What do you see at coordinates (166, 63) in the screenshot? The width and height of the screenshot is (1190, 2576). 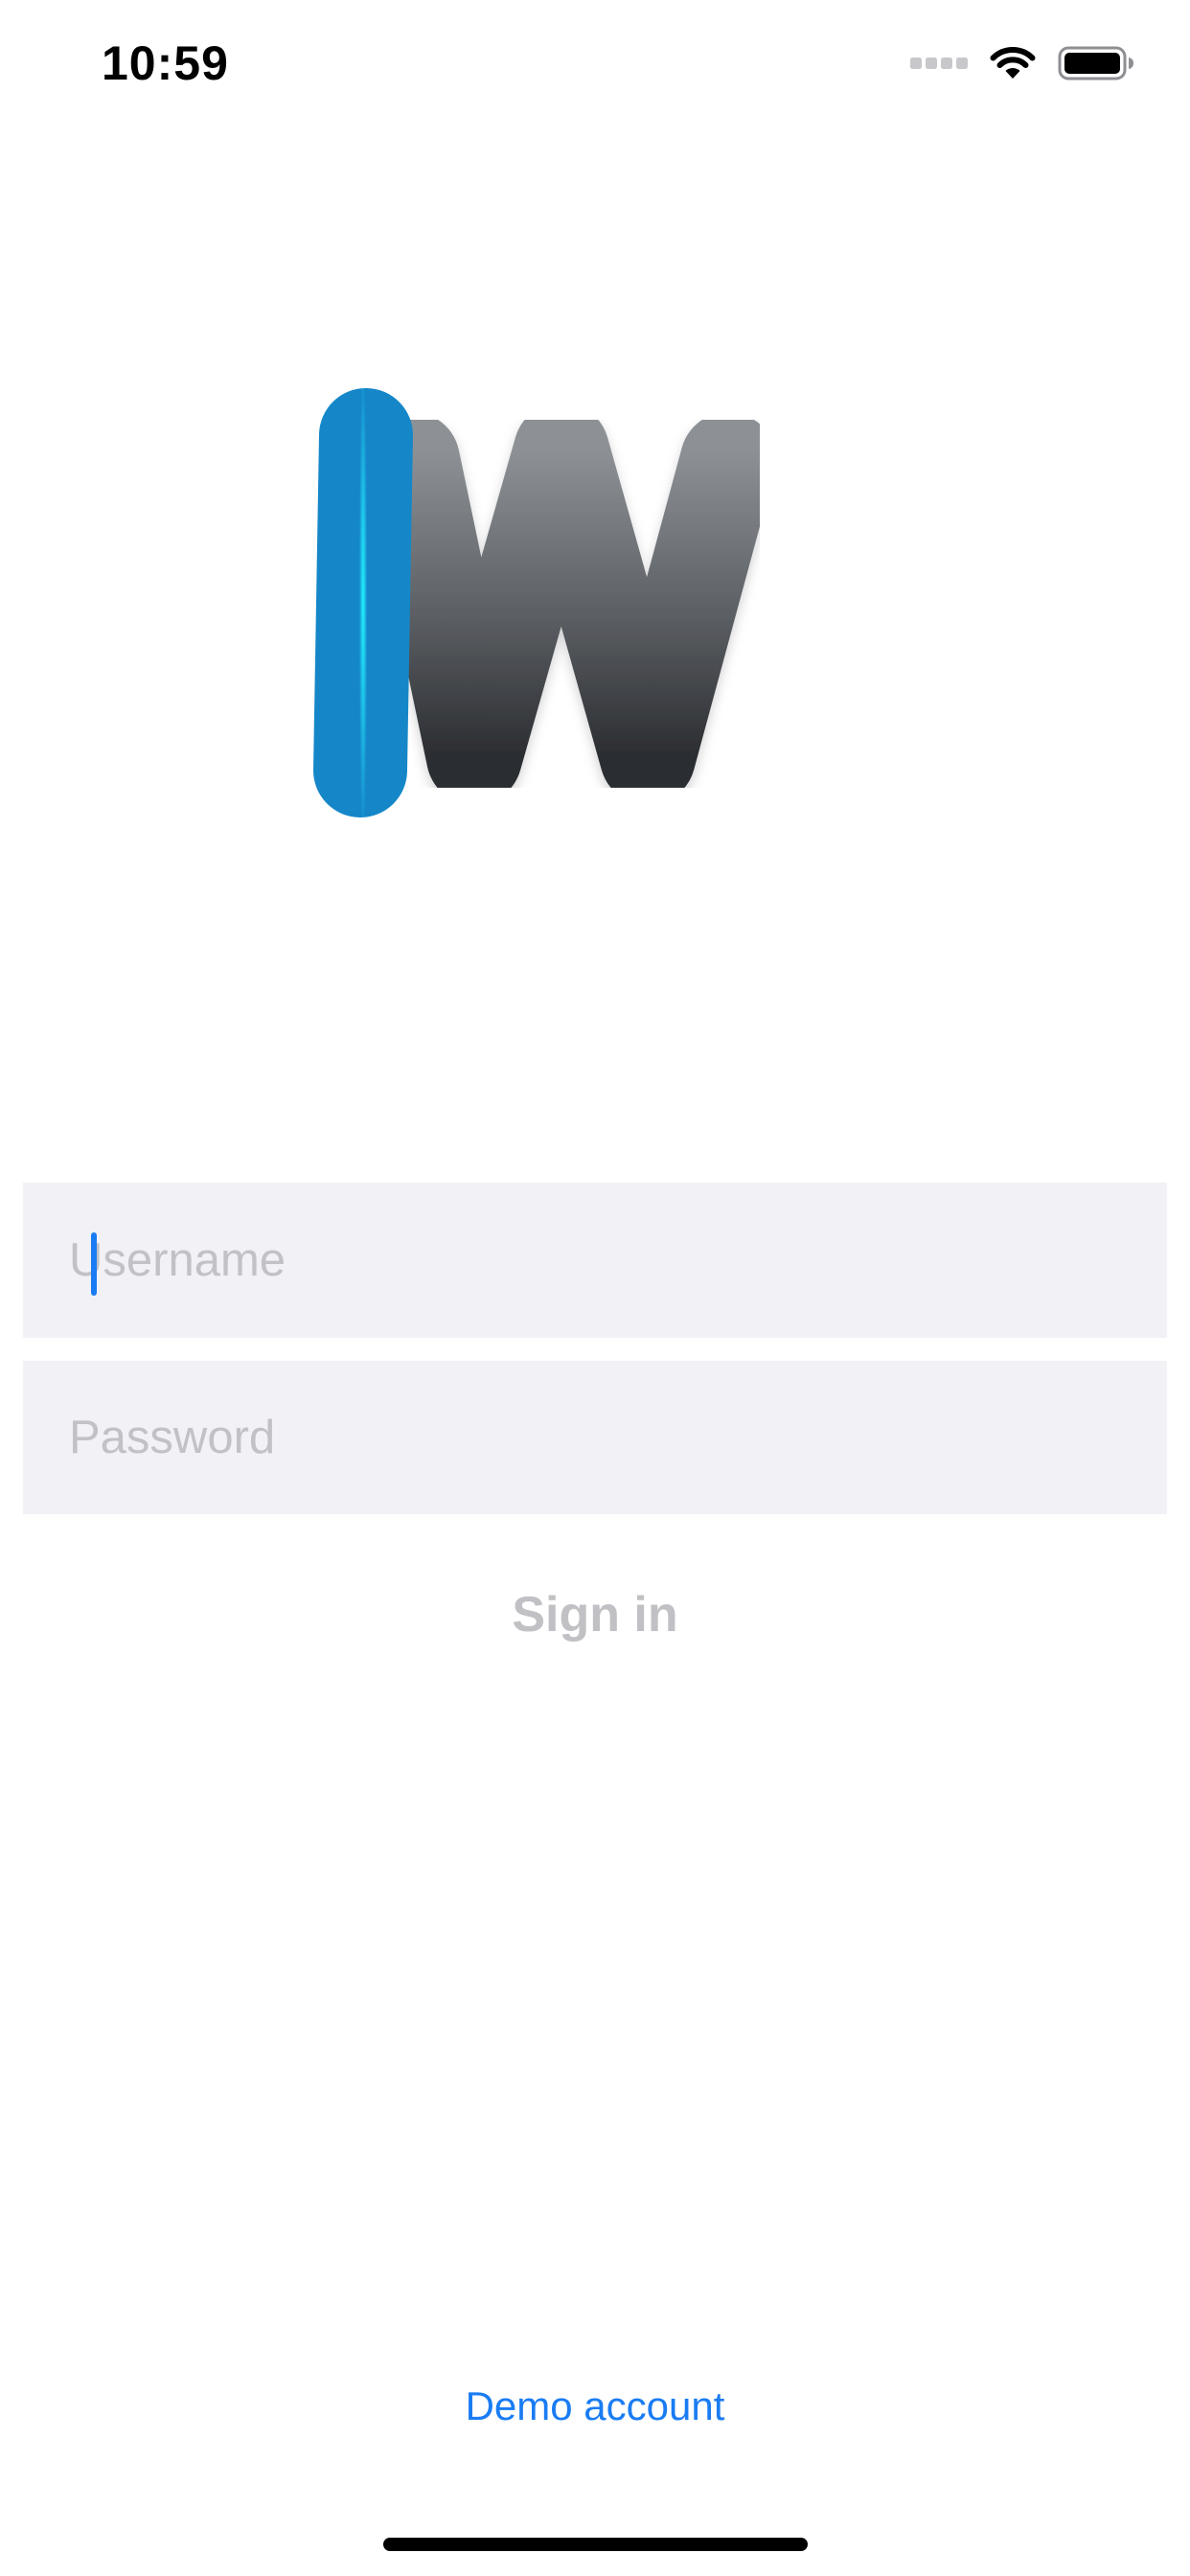 I see `status-time: 10:59` at bounding box center [166, 63].